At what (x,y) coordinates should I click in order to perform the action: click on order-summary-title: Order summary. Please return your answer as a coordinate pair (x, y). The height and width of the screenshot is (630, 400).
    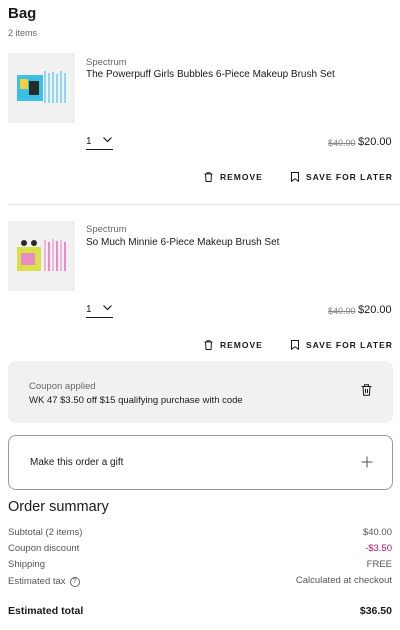
    Looking at the image, I should click on (58, 507).